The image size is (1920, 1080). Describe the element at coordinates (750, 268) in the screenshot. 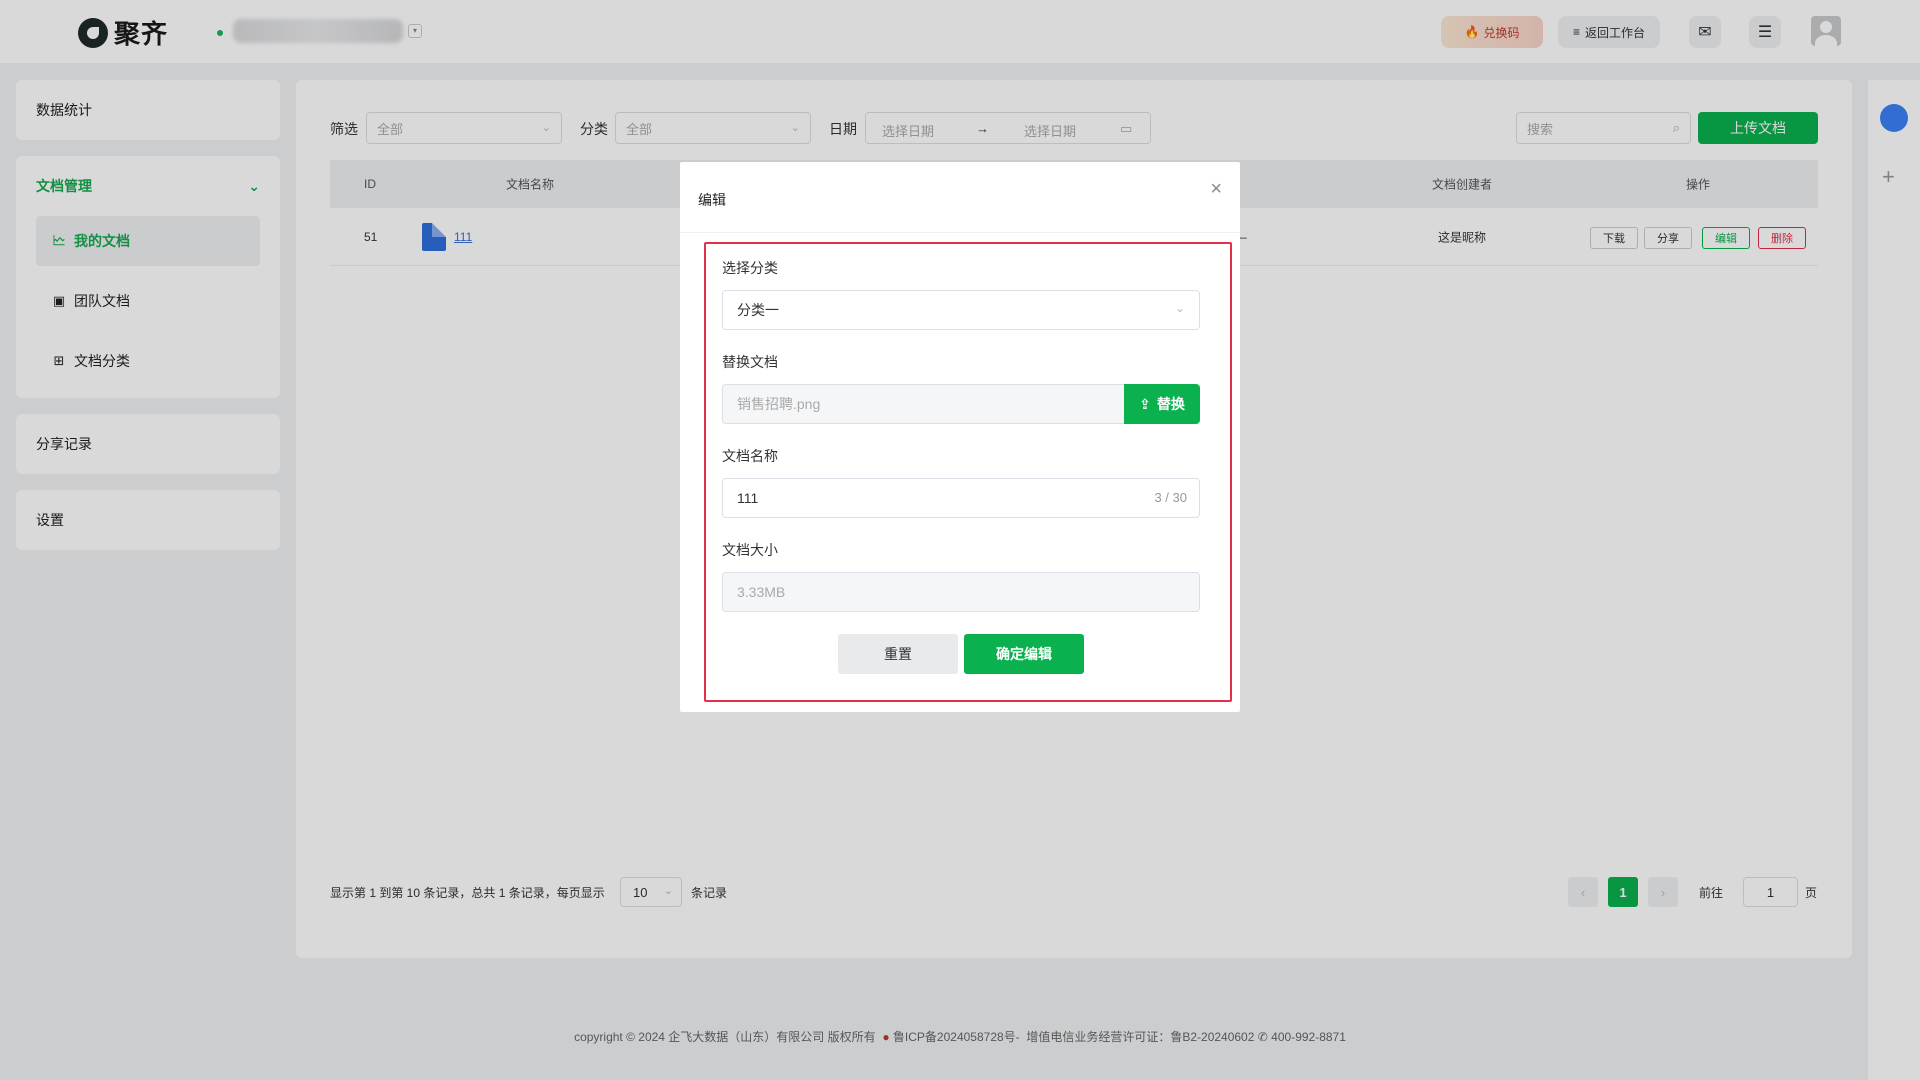

I see `category-field-label: 选择分类` at that location.